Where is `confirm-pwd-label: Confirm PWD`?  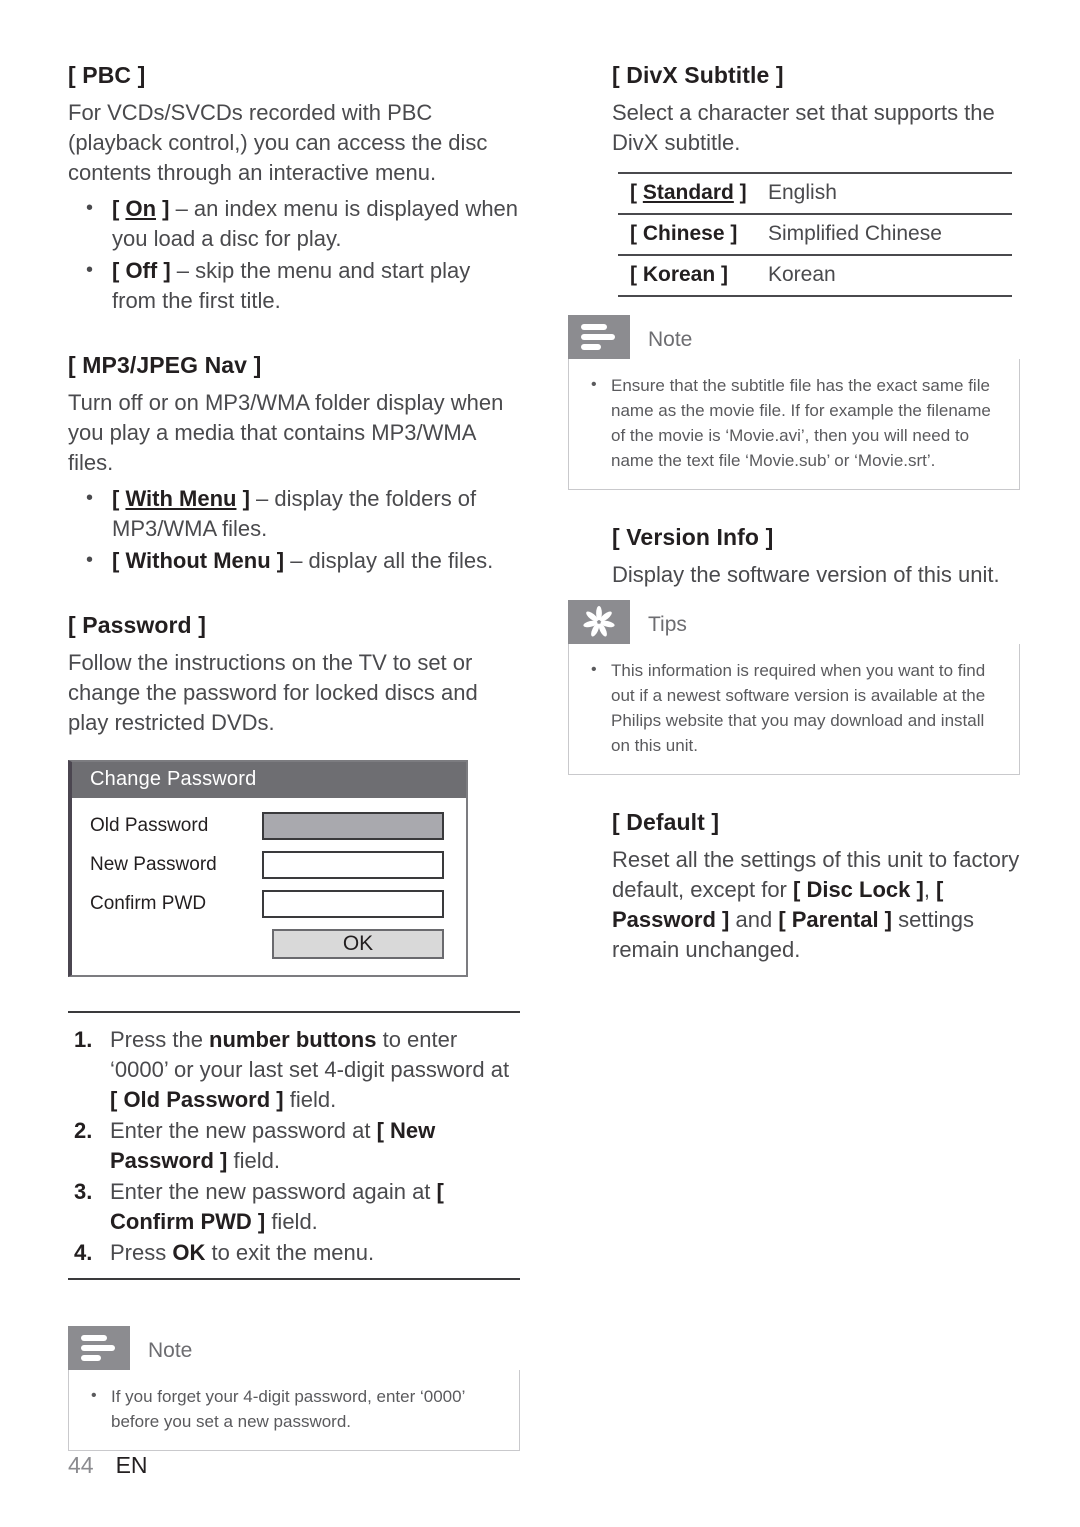
confirm-pwd-label: Confirm PWD is located at coordinates (148, 903).